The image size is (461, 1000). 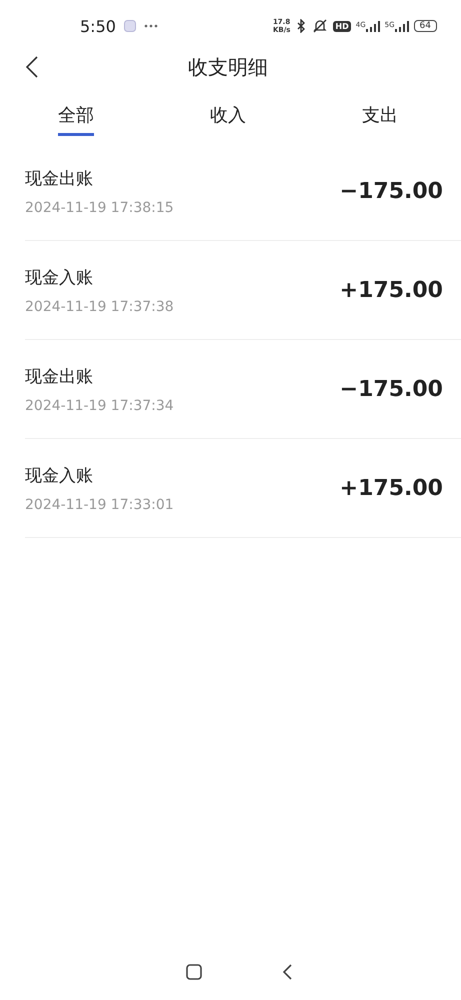 What do you see at coordinates (76, 119) in the screenshot?
I see `tab: 全部` at bounding box center [76, 119].